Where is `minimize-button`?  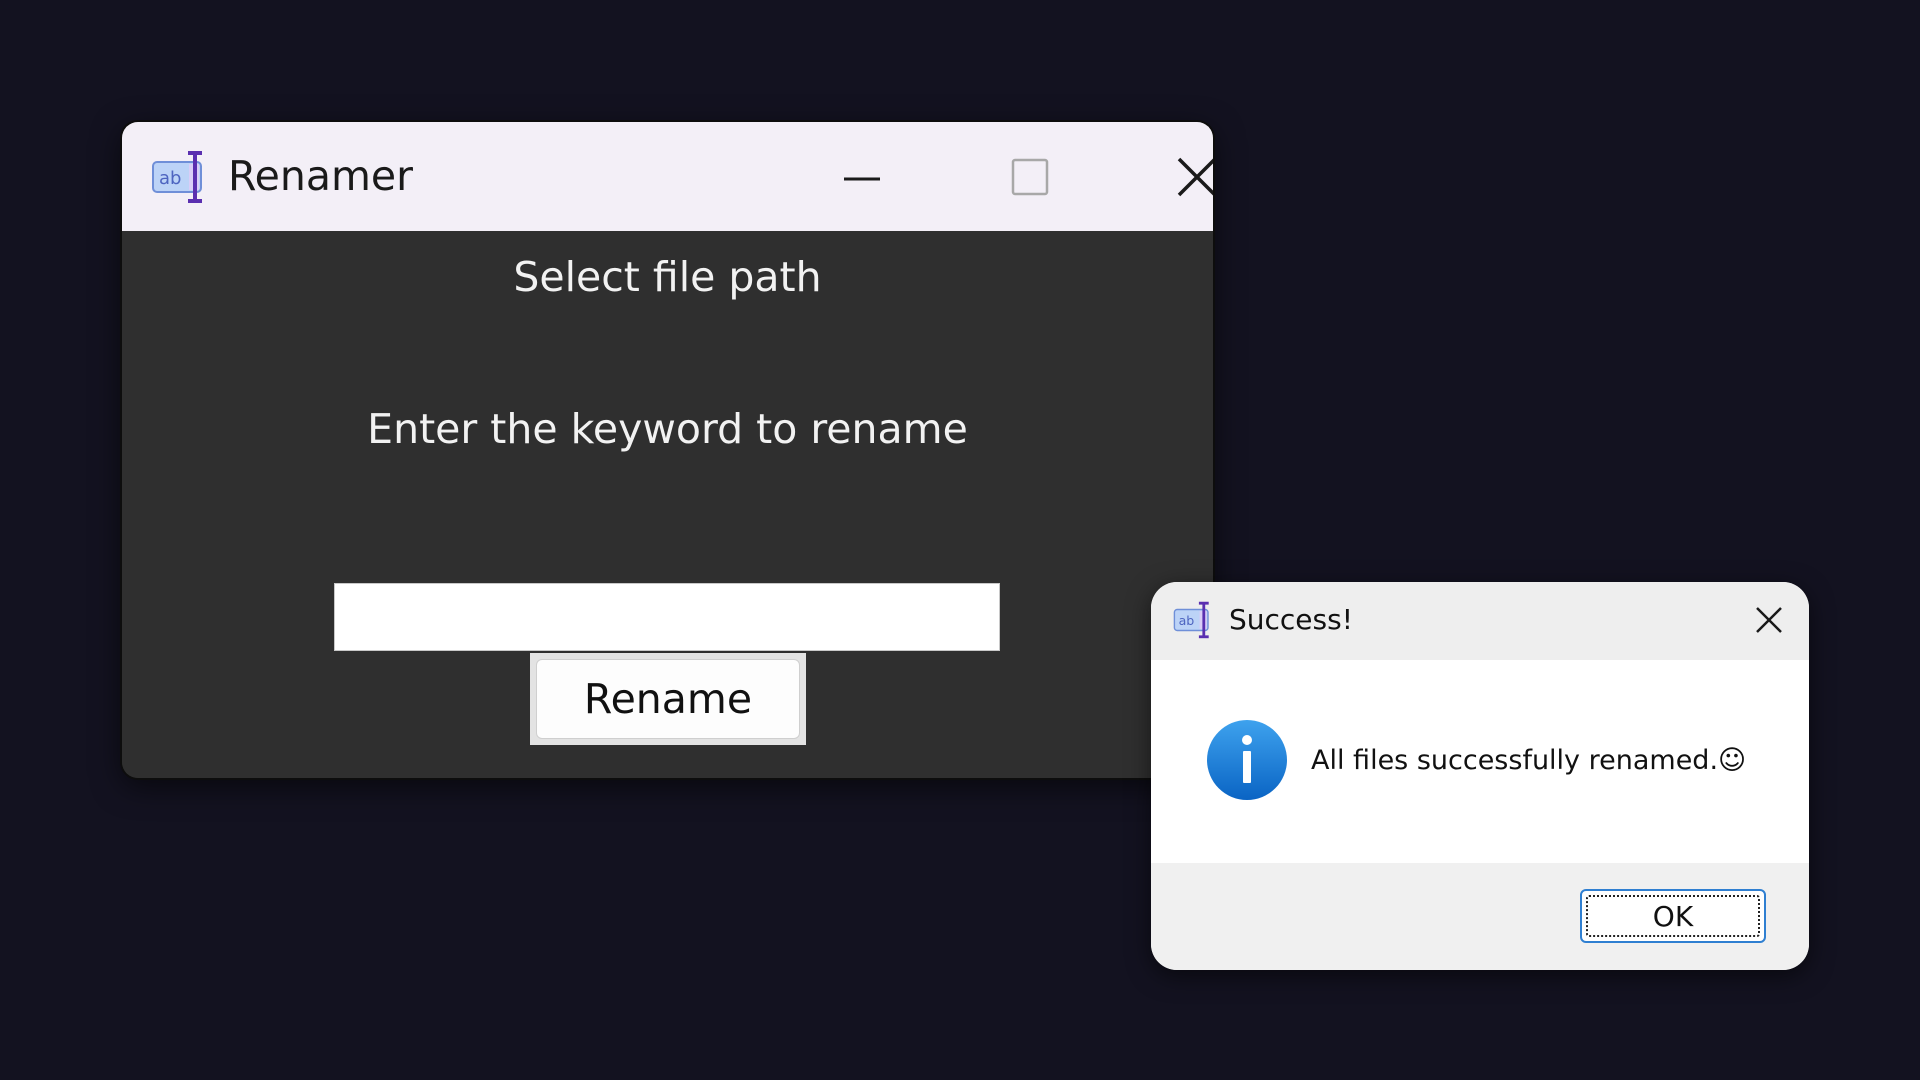
minimize-button is located at coordinates (862, 176).